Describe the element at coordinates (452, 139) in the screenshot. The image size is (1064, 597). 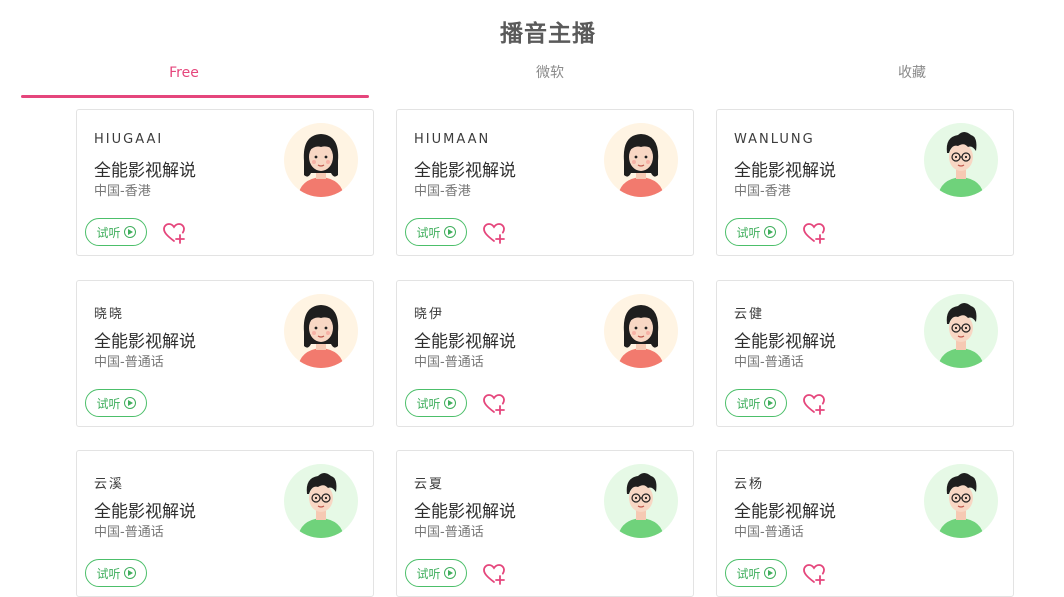
I see `voice-name: HIUMAAN` at that location.